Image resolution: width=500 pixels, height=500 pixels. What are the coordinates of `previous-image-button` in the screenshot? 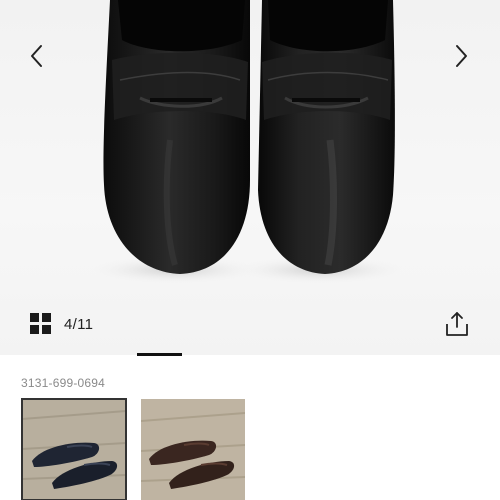 It's located at (36, 56).